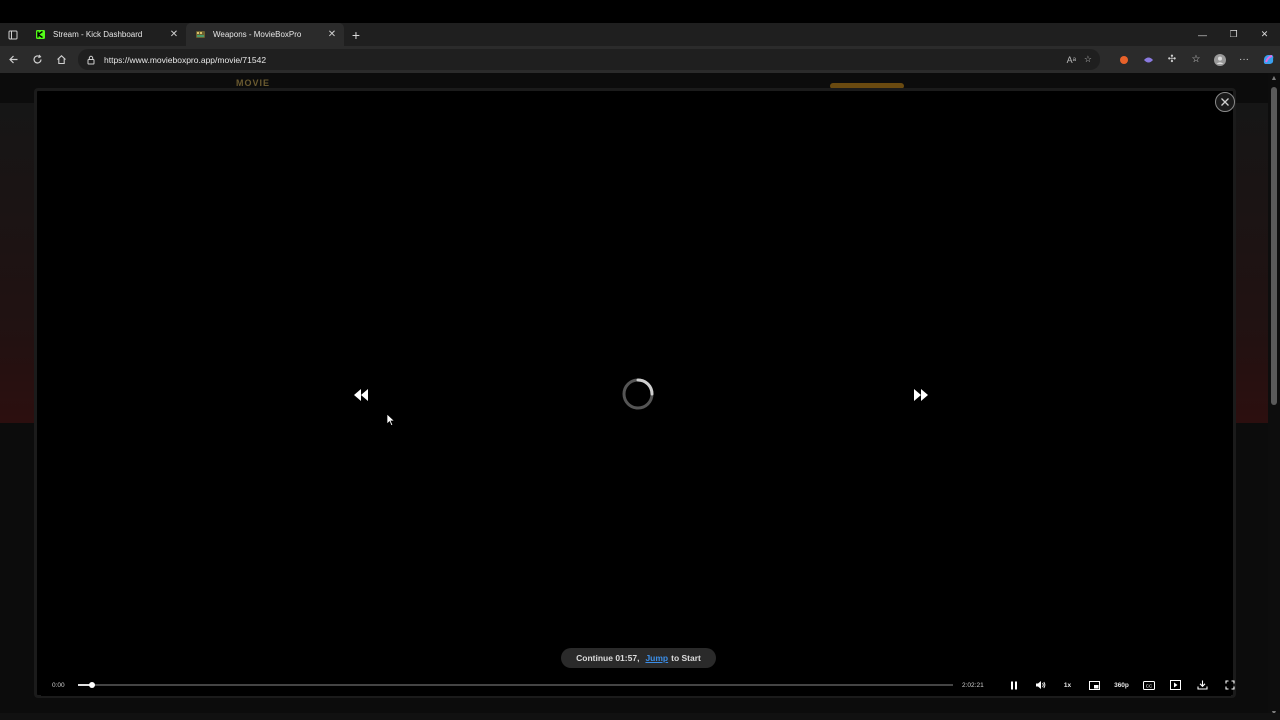  What do you see at coordinates (1148, 59) in the screenshot?
I see `extension-icon-purple` at bounding box center [1148, 59].